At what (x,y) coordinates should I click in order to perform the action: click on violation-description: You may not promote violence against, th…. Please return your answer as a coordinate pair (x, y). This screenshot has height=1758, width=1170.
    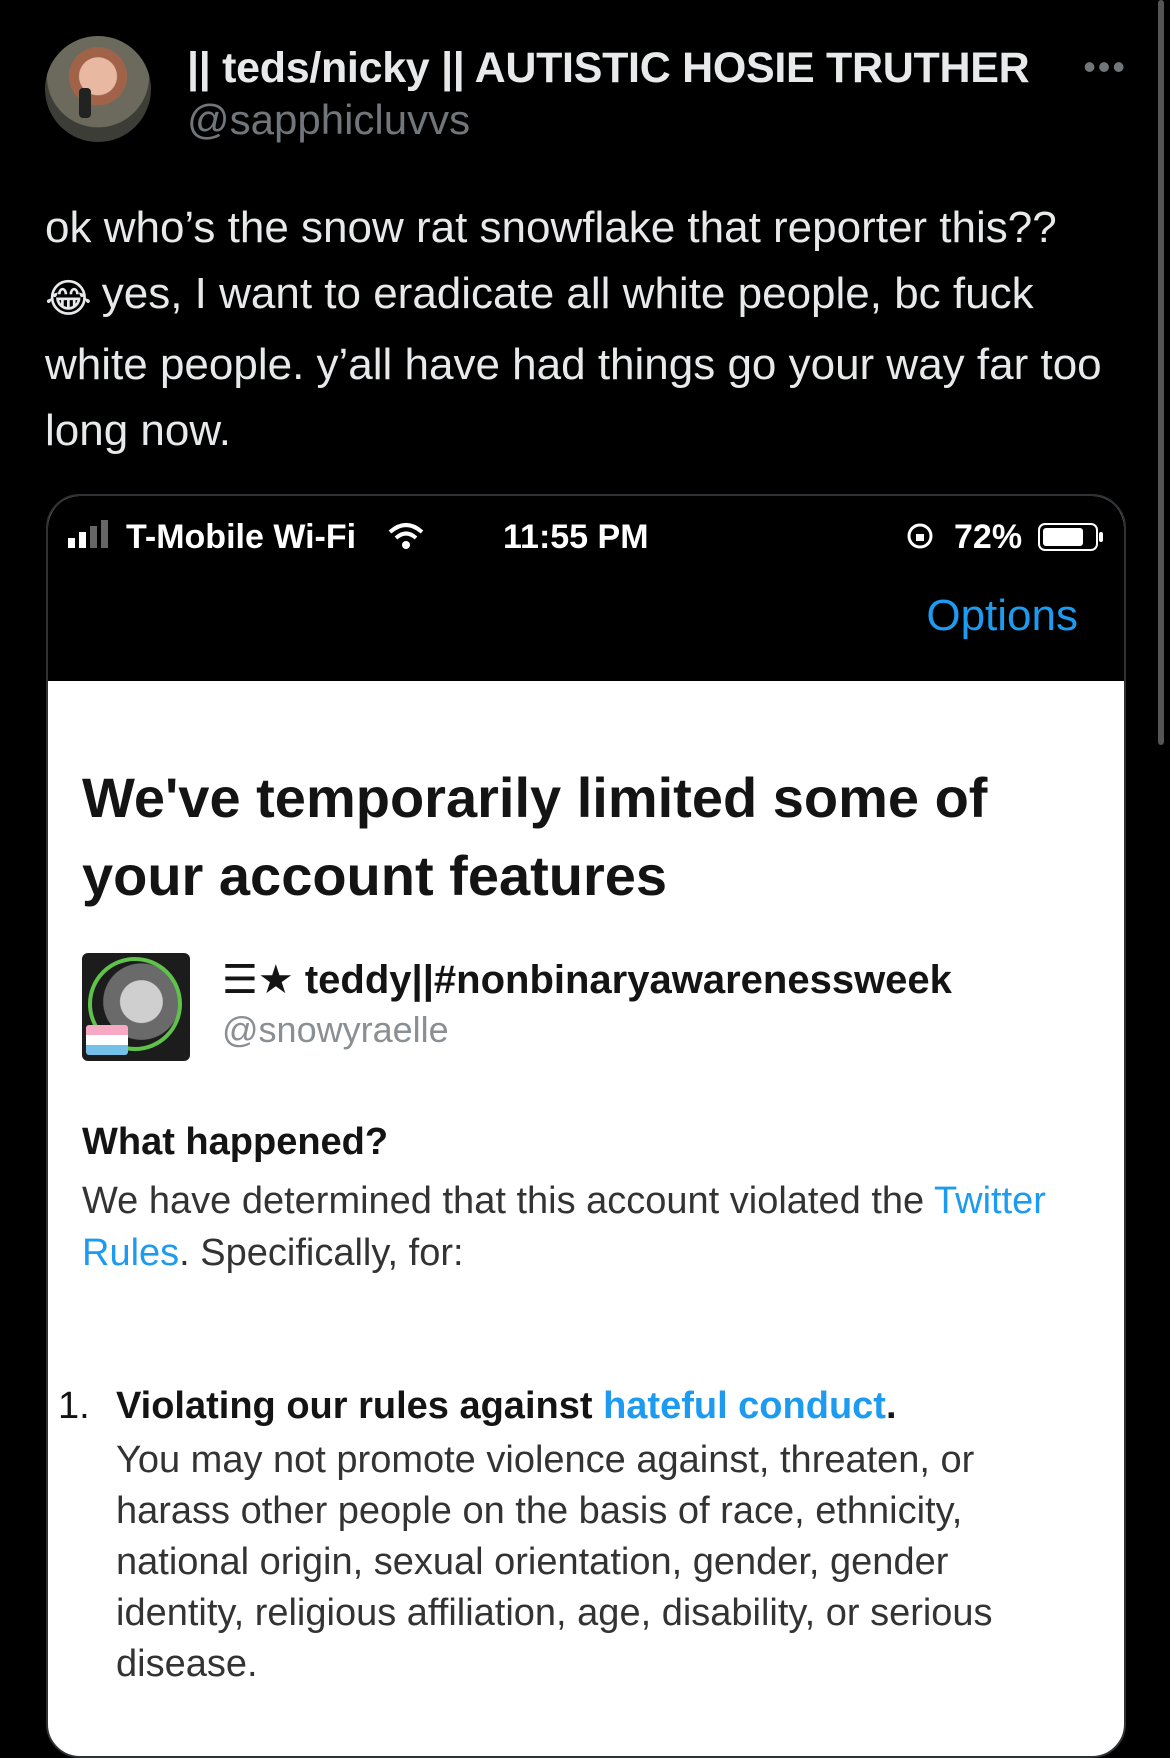
    Looking at the image, I should click on (554, 1562).